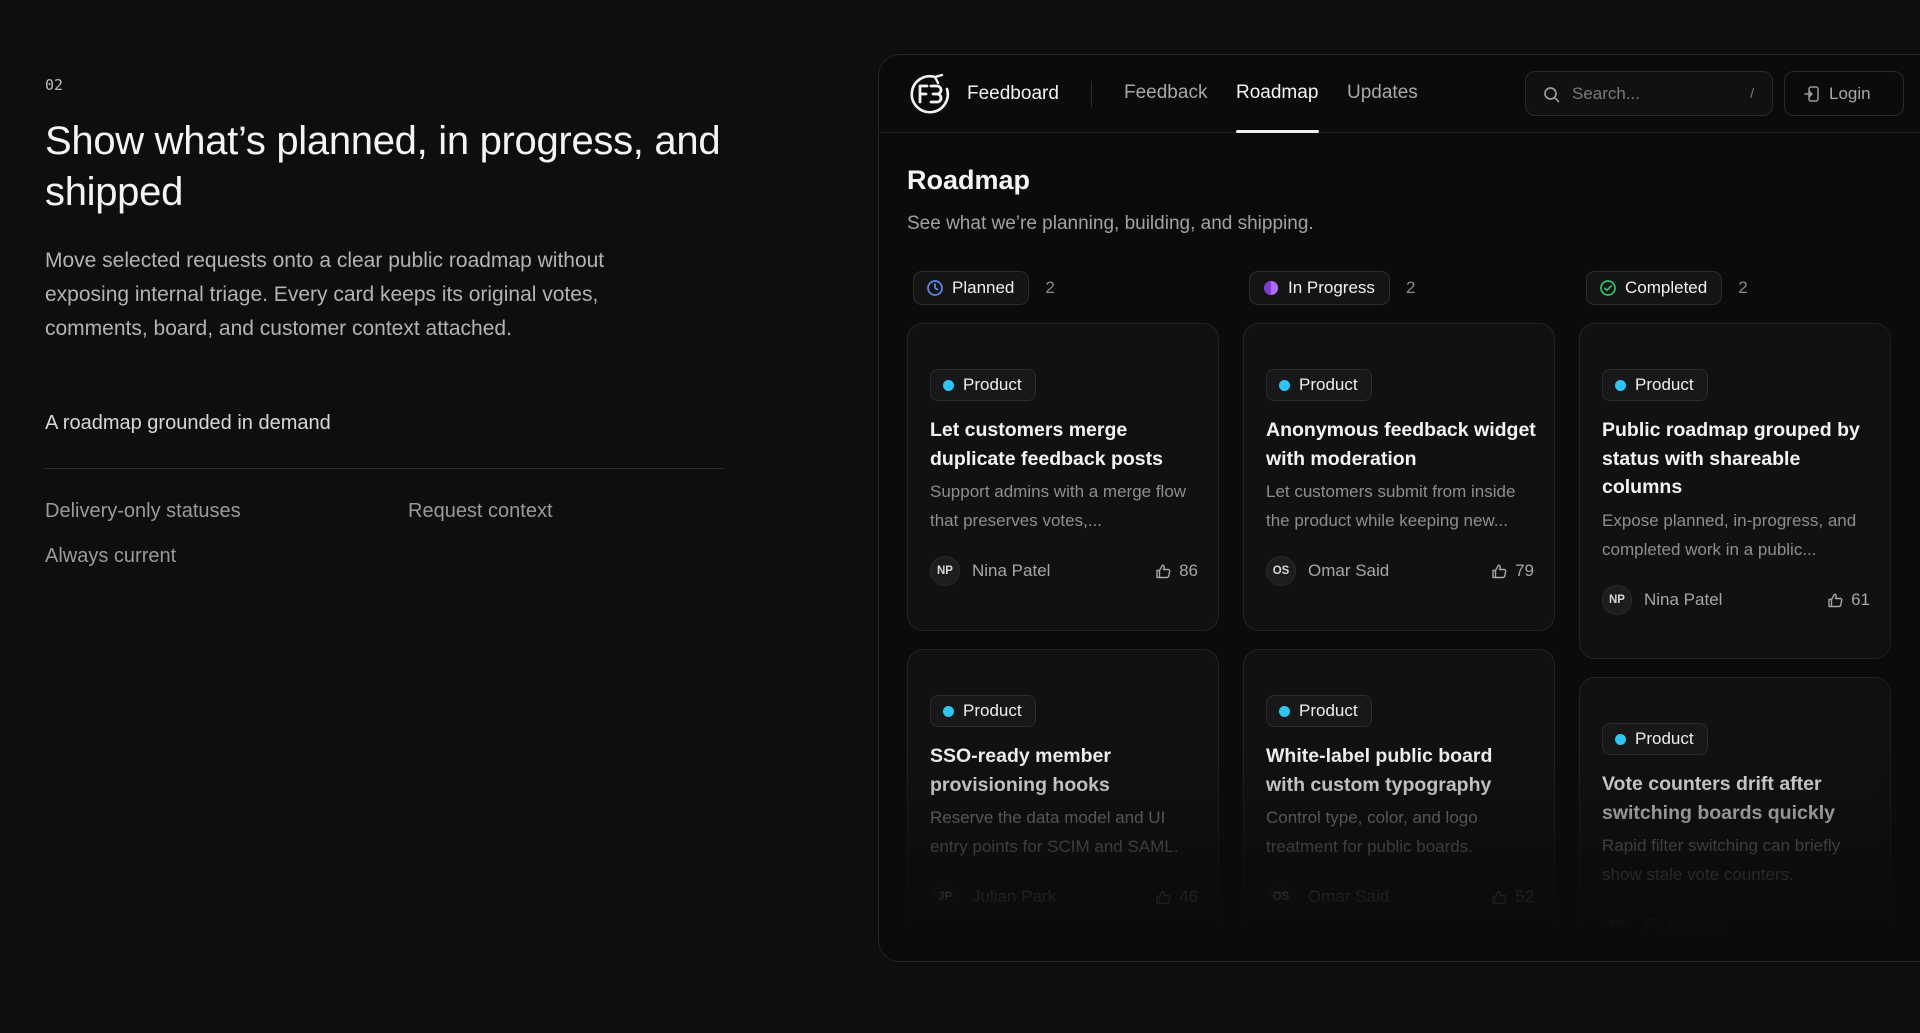 The height and width of the screenshot is (1033, 1920). I want to click on nav-feedback: Feedback, so click(1165, 93).